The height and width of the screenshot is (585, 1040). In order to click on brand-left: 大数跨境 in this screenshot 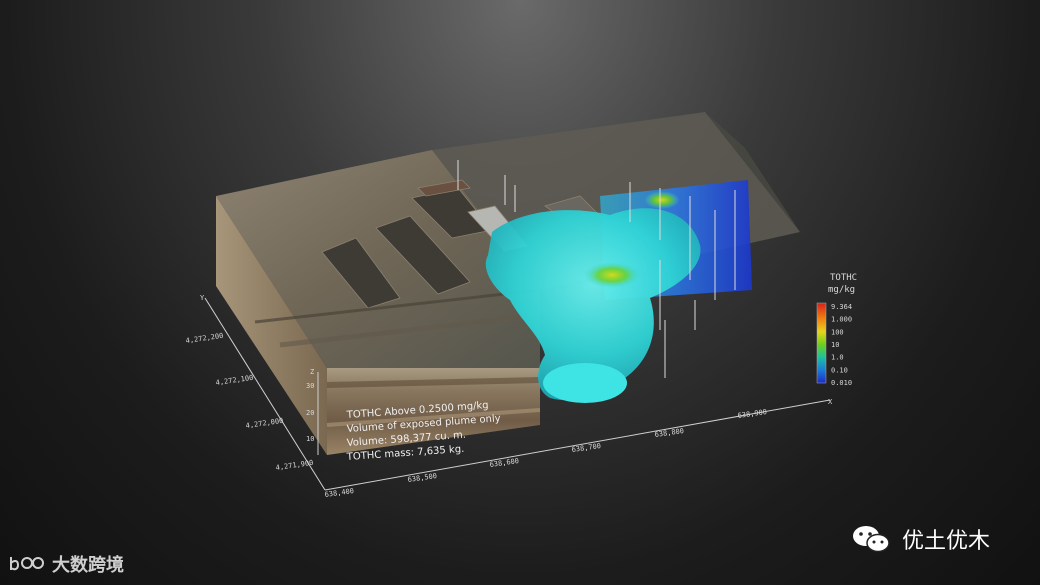, I will do `click(66, 564)`.